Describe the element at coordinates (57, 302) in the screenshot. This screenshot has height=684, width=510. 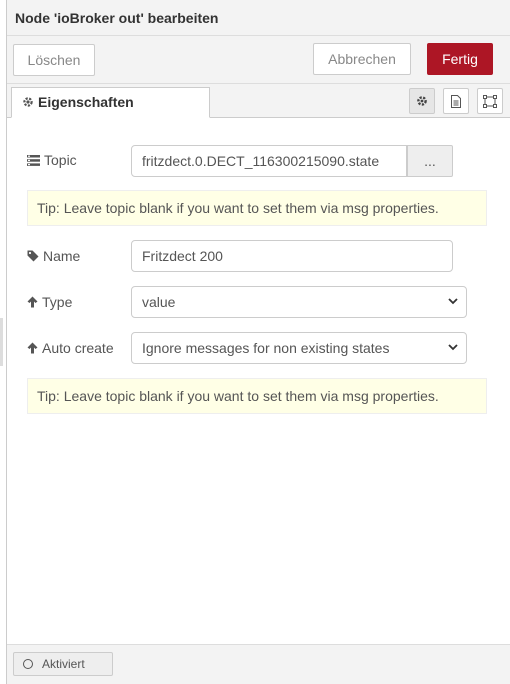
I see `type-label-text: Type` at that location.